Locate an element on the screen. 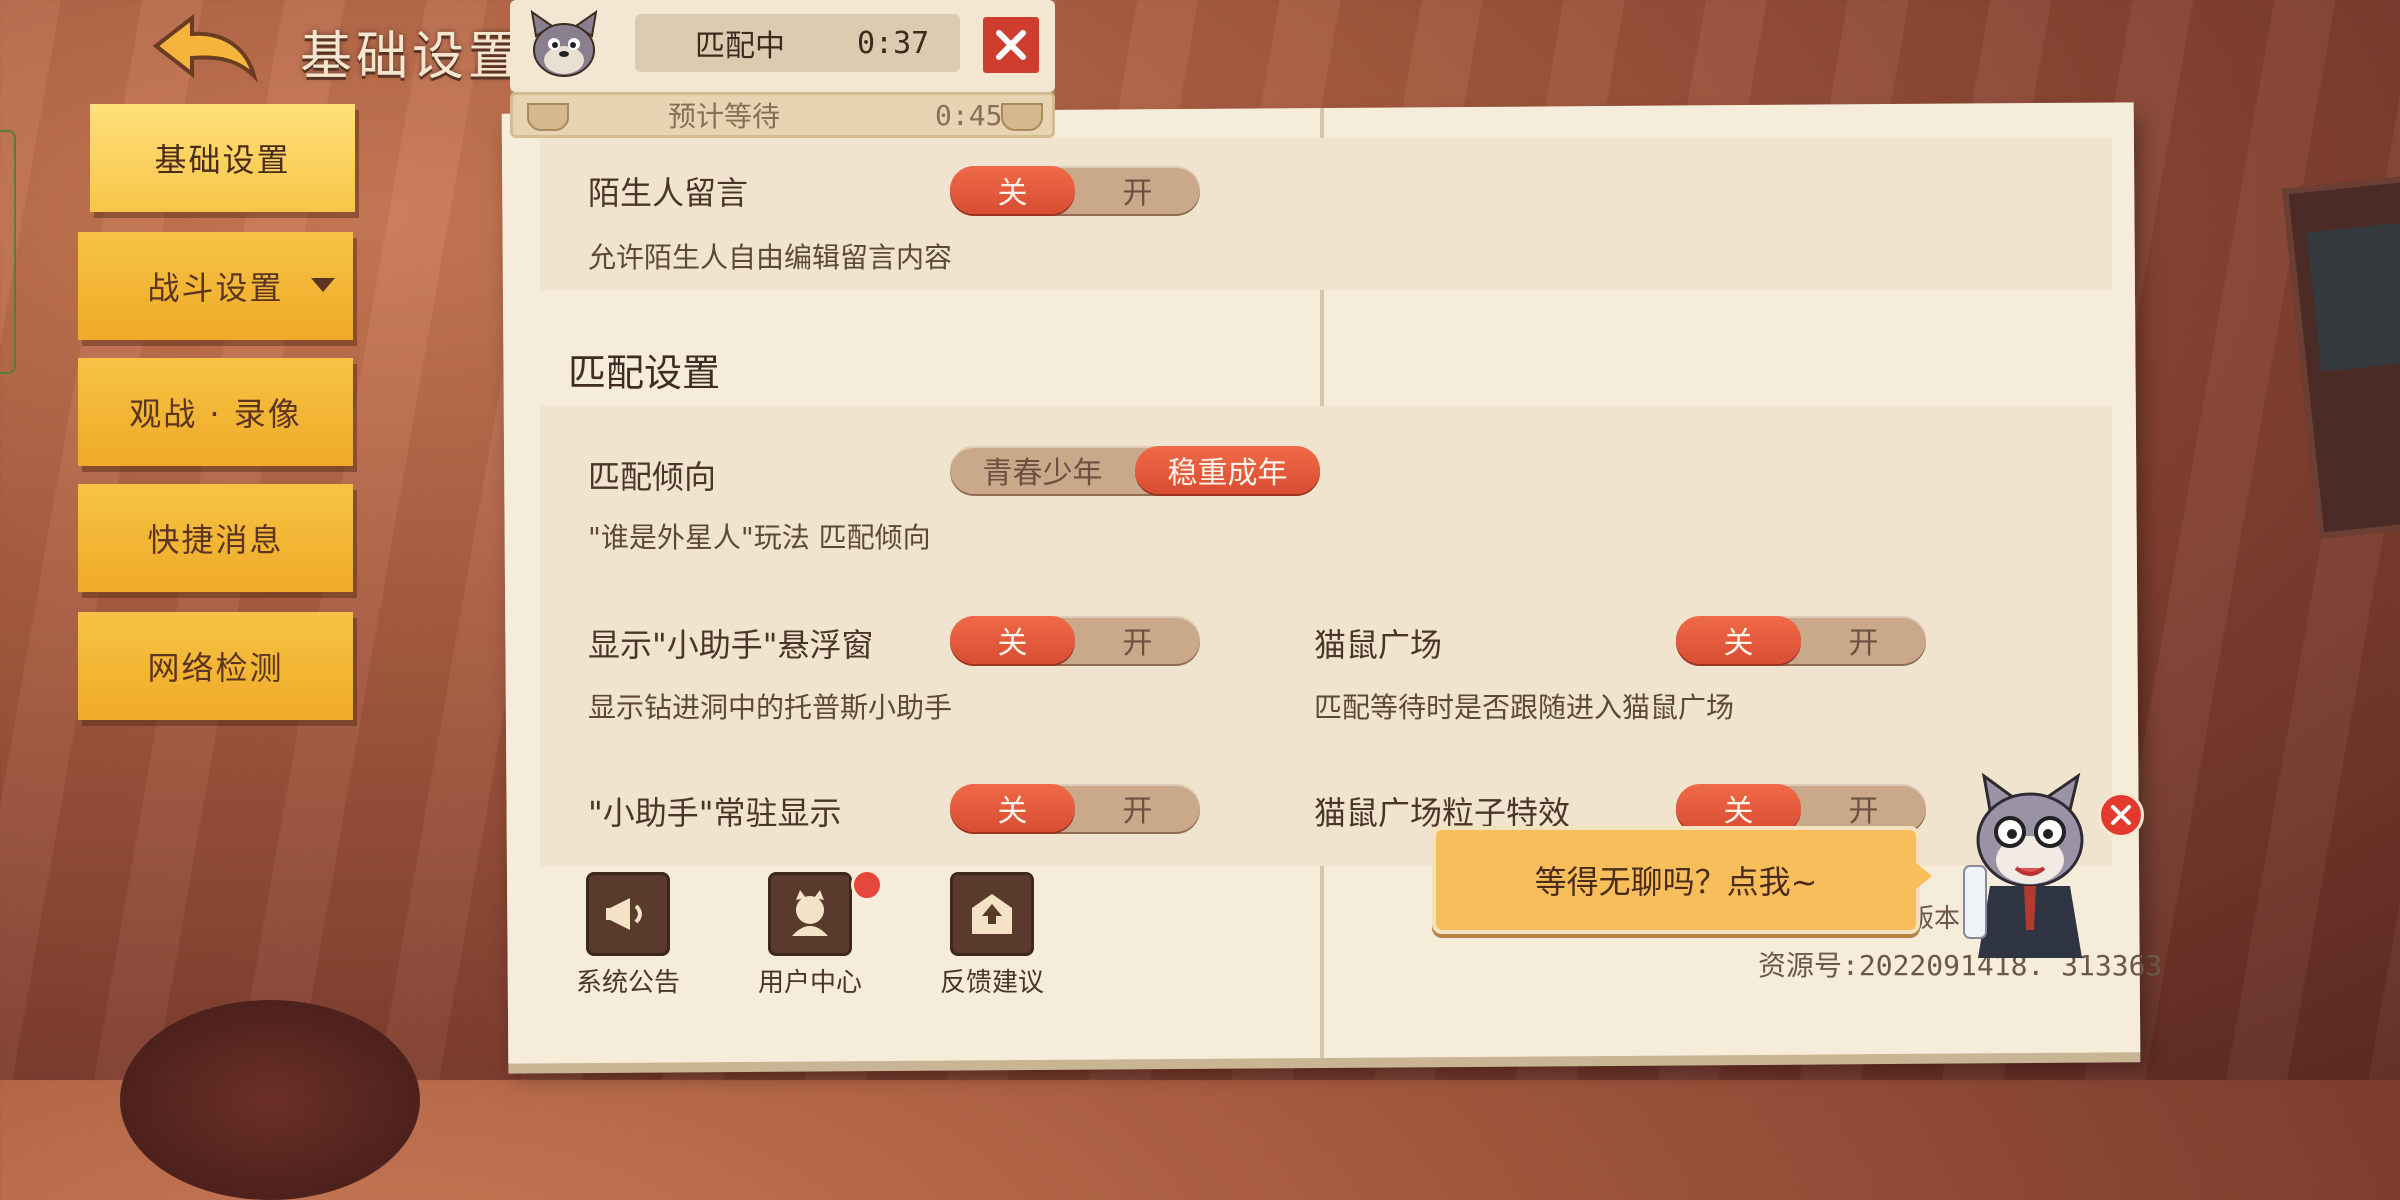 The image size is (2400, 1200). back-arrow-icon is located at coordinates (205, 48).